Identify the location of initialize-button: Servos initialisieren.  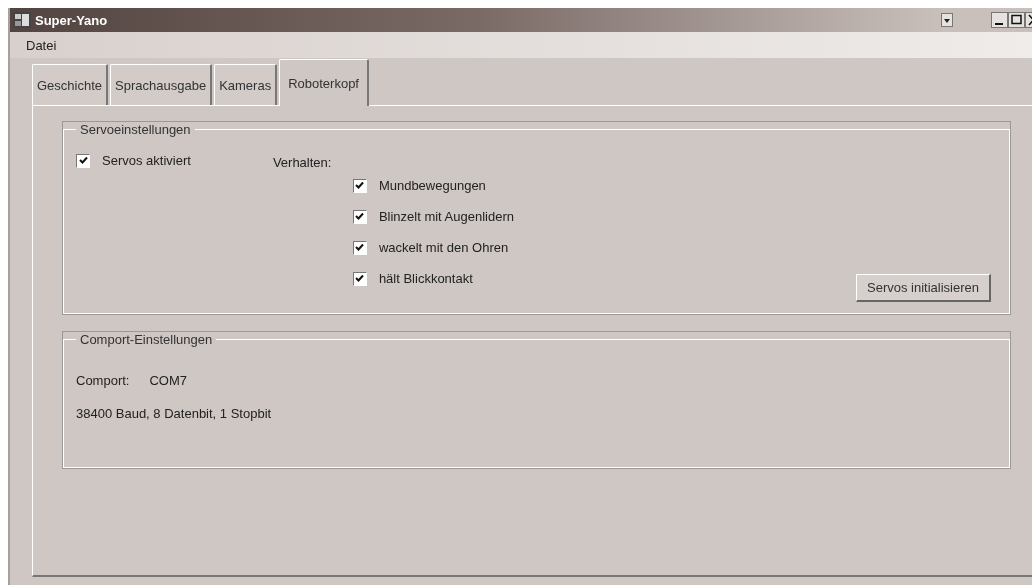
(923, 288).